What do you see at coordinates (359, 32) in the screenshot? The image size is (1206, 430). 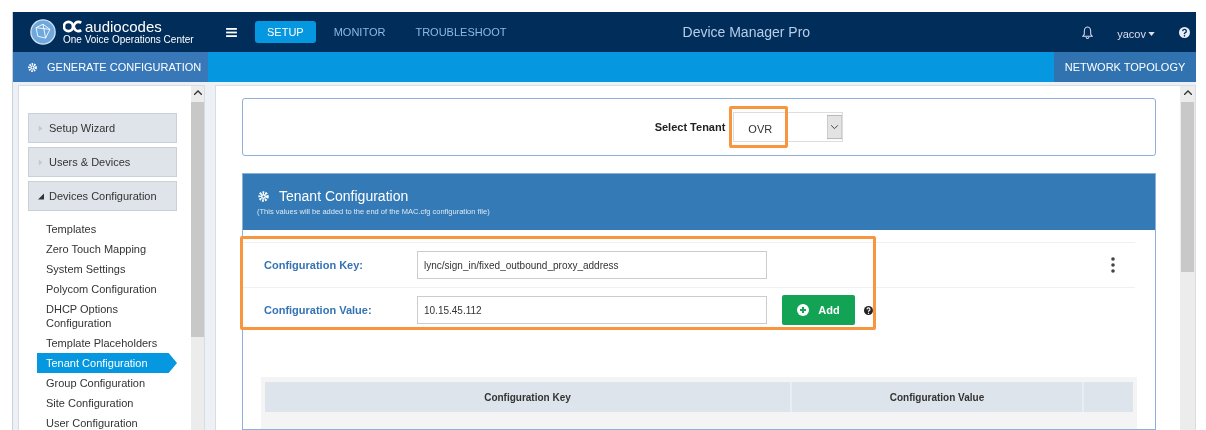 I see `nav-tab: MONITOR` at bounding box center [359, 32].